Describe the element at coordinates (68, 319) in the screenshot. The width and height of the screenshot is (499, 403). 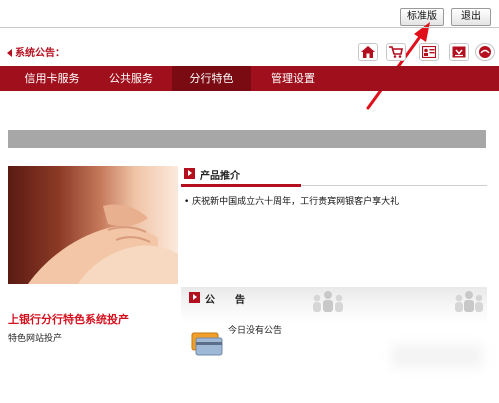
I see `promo-headline: 上银行分行特色系统投产` at that location.